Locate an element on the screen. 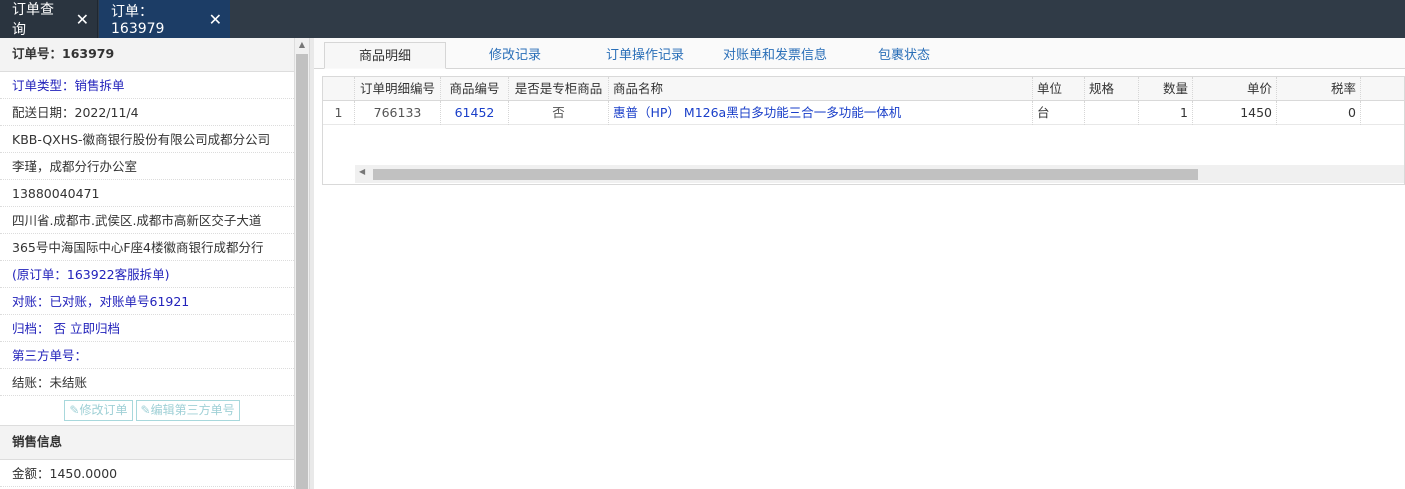 This screenshot has width=1405, height=489. top-tab-bar: 订单查询 ✕ 订单：163979 ✕ is located at coordinates (702, 19).